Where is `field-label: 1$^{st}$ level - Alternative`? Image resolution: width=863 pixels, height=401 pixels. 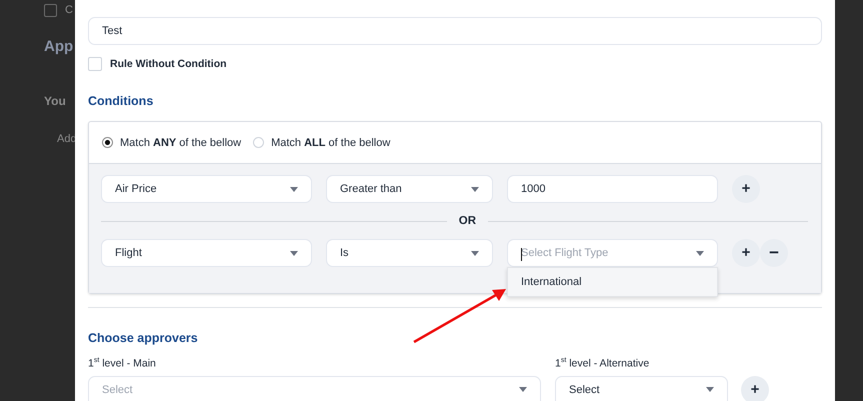
field-label: 1$^{st}$ level - Alternative is located at coordinates (602, 363).